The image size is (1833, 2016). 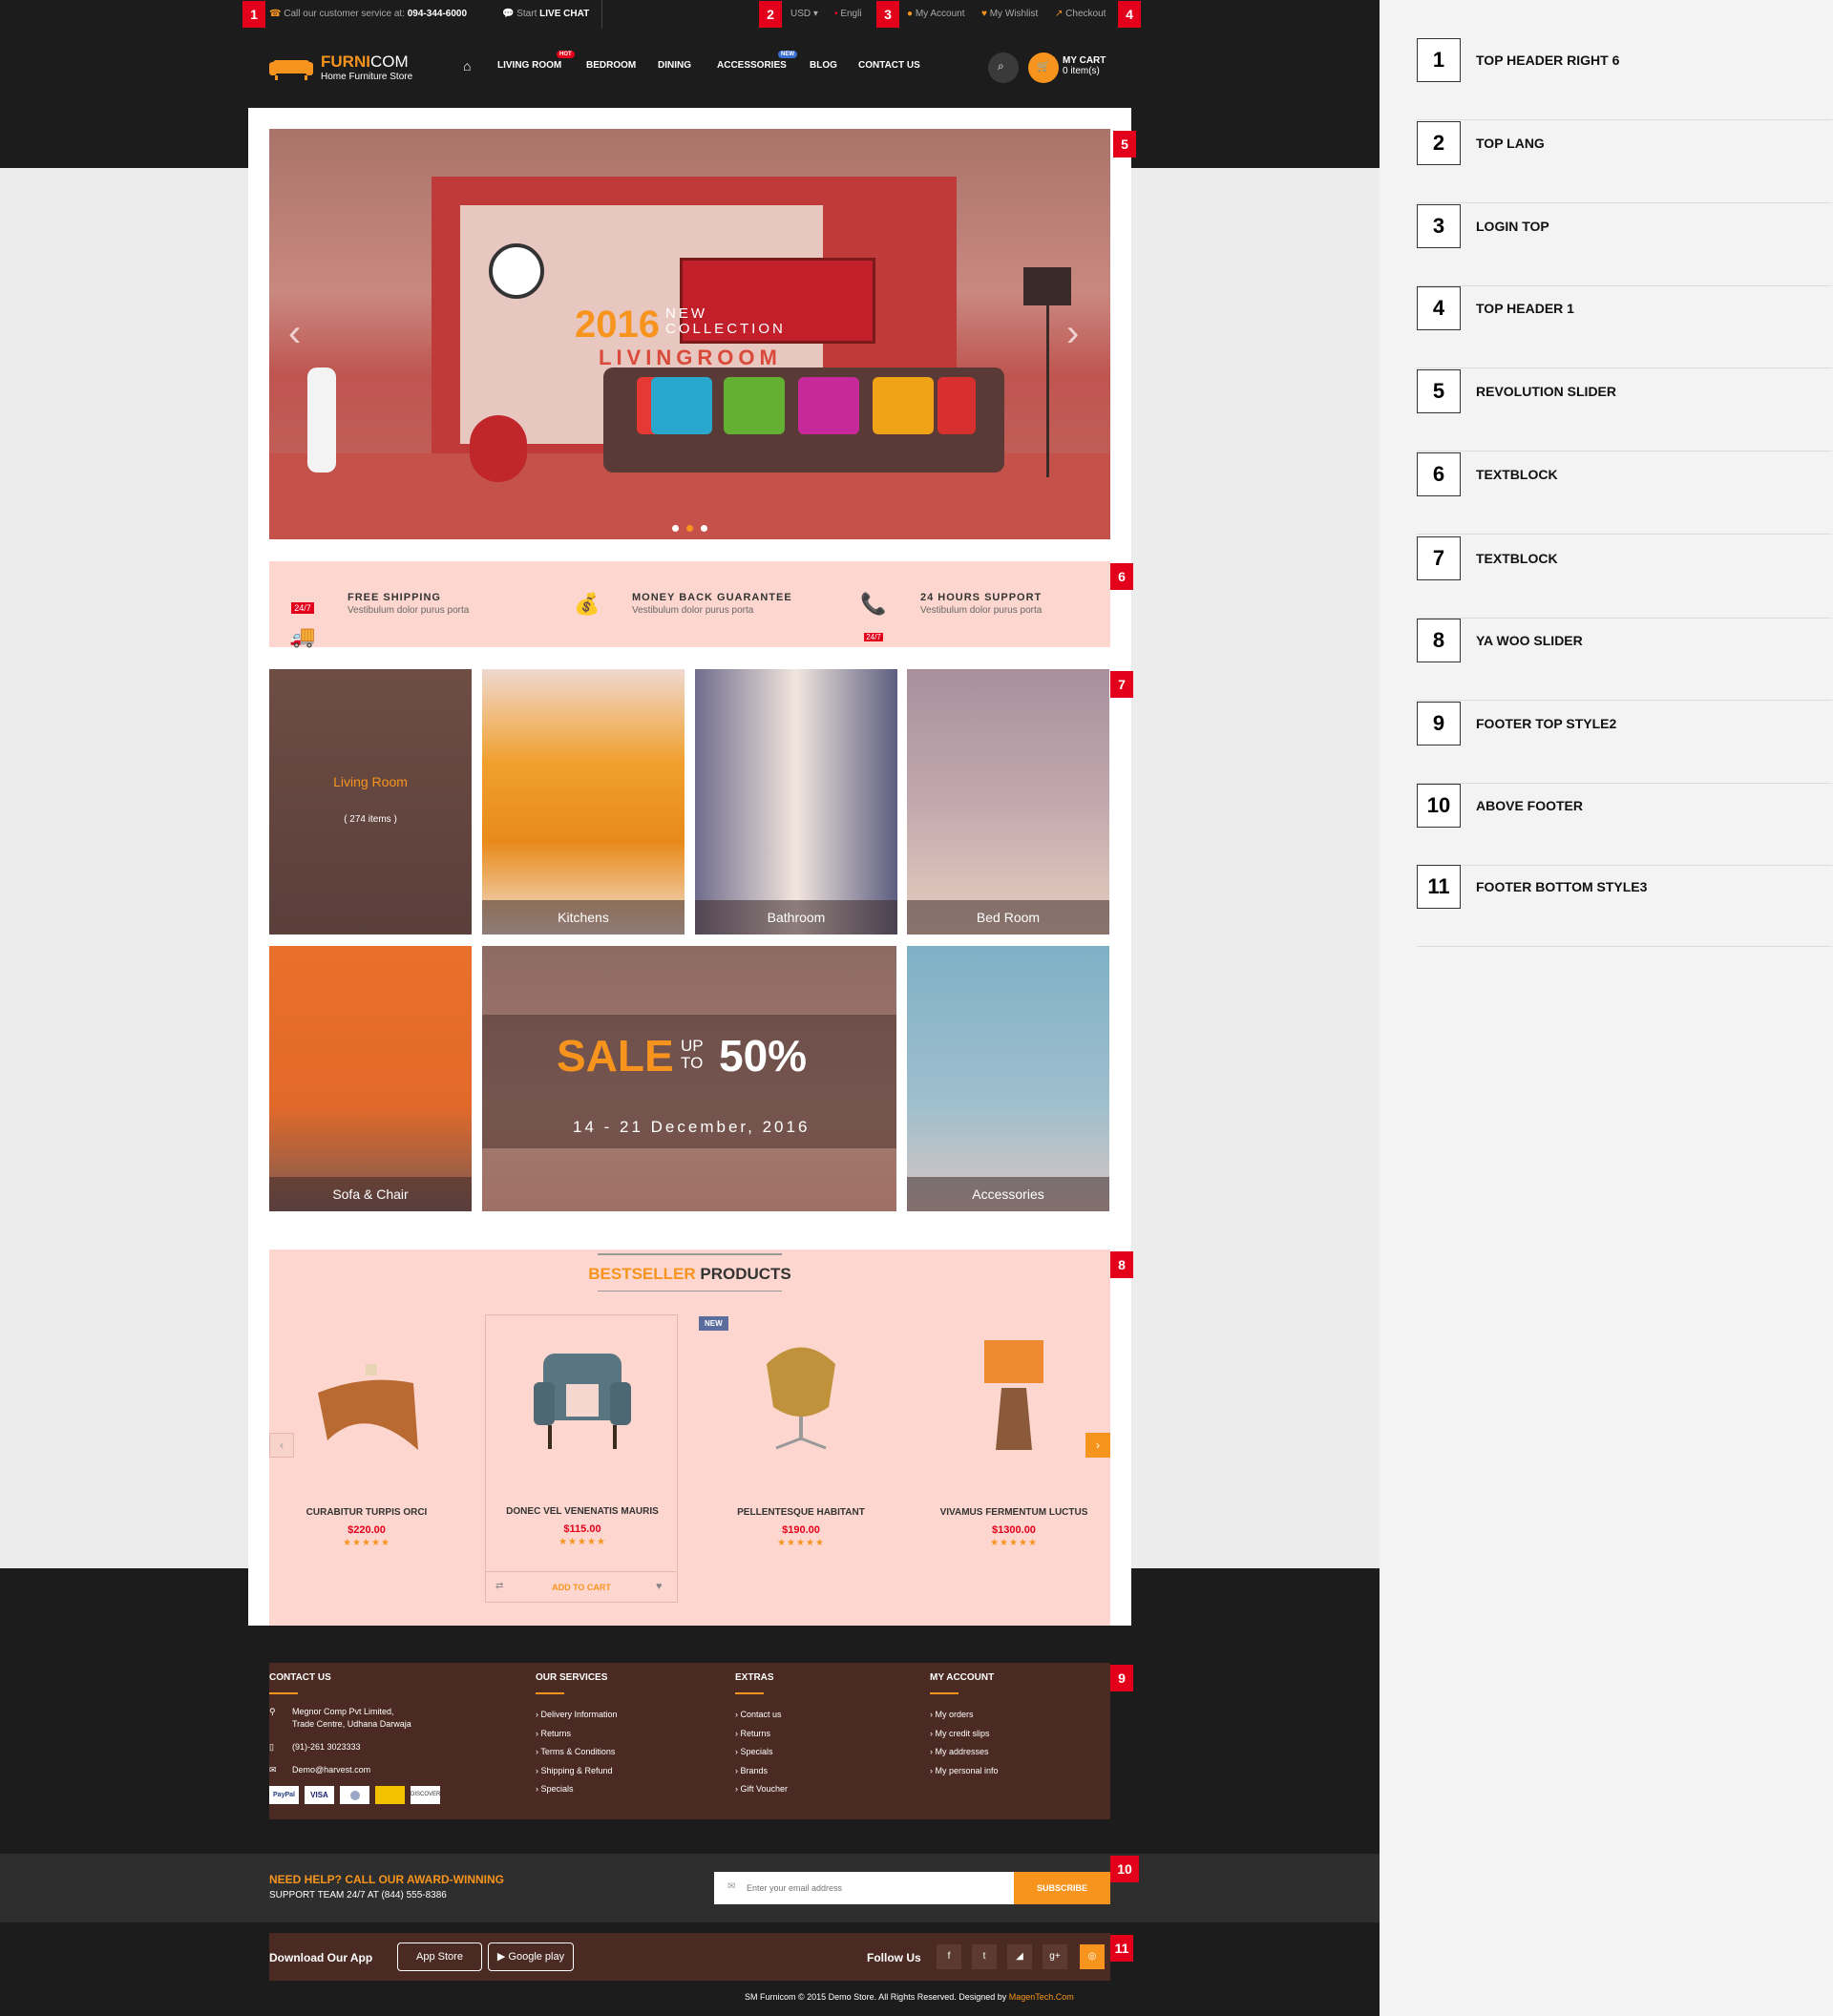 I want to click on category-count: ( 274 items ), so click(x=371, y=819).